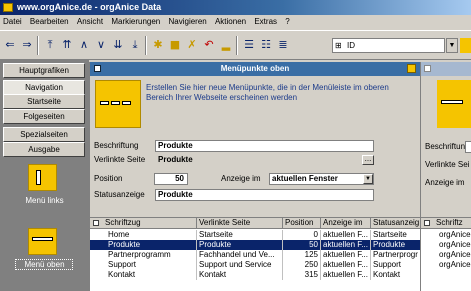 The width and height of the screenshot is (471, 291). What do you see at coordinates (266, 45) in the screenshot?
I see `list-filter-icon: ☷` at bounding box center [266, 45].